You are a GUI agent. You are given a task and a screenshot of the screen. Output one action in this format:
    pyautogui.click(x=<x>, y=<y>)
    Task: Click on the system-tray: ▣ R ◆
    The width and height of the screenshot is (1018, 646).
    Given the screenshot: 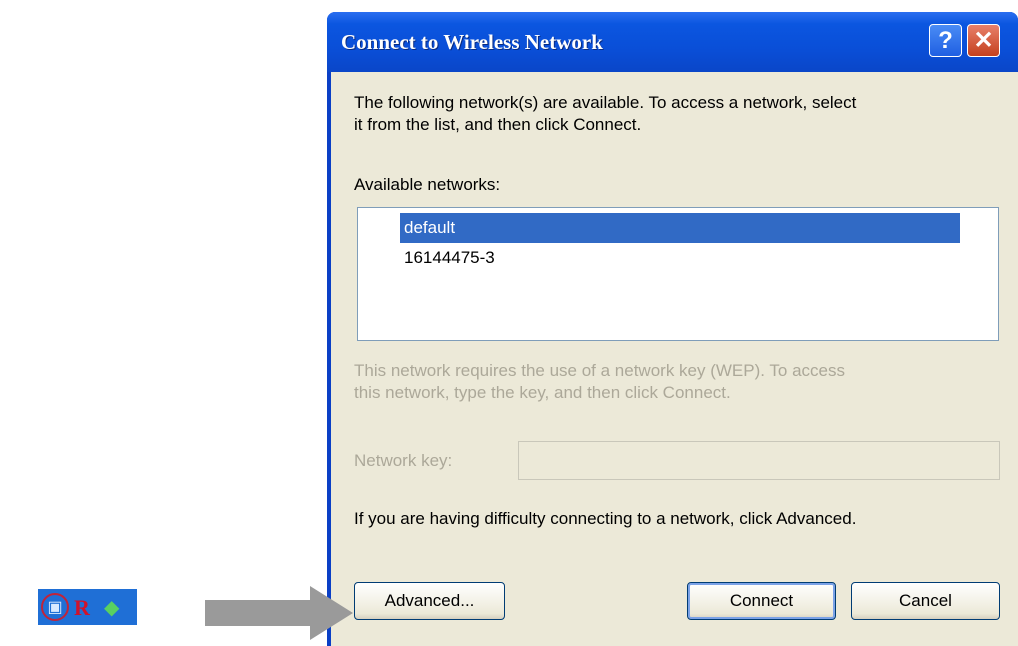 What is the action you would take?
    pyautogui.click(x=87, y=607)
    